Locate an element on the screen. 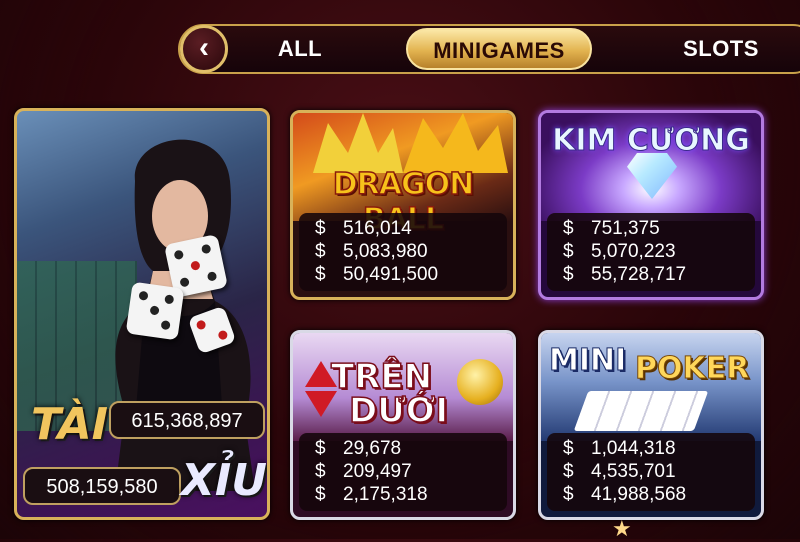  tai-label: TÀI is located at coordinates (70, 424).